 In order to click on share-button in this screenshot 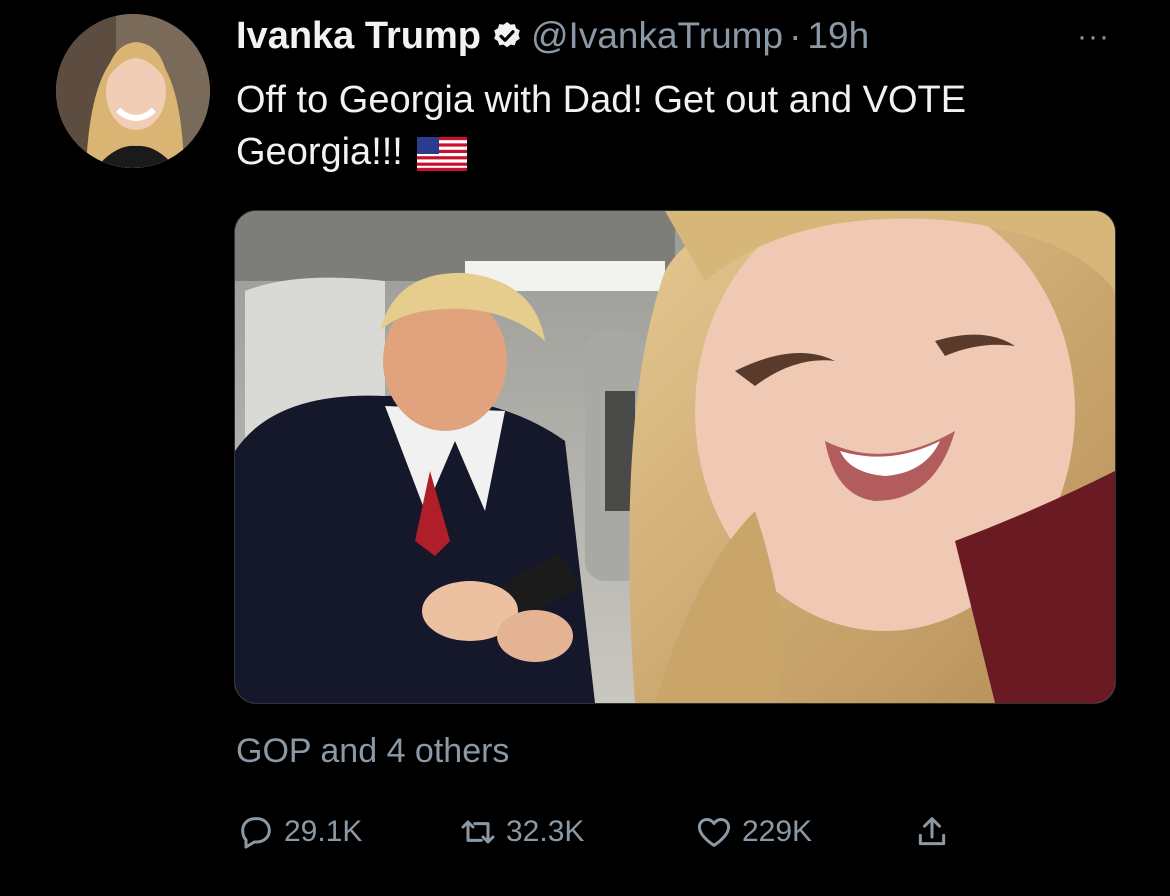, I will do `click(936, 832)`.